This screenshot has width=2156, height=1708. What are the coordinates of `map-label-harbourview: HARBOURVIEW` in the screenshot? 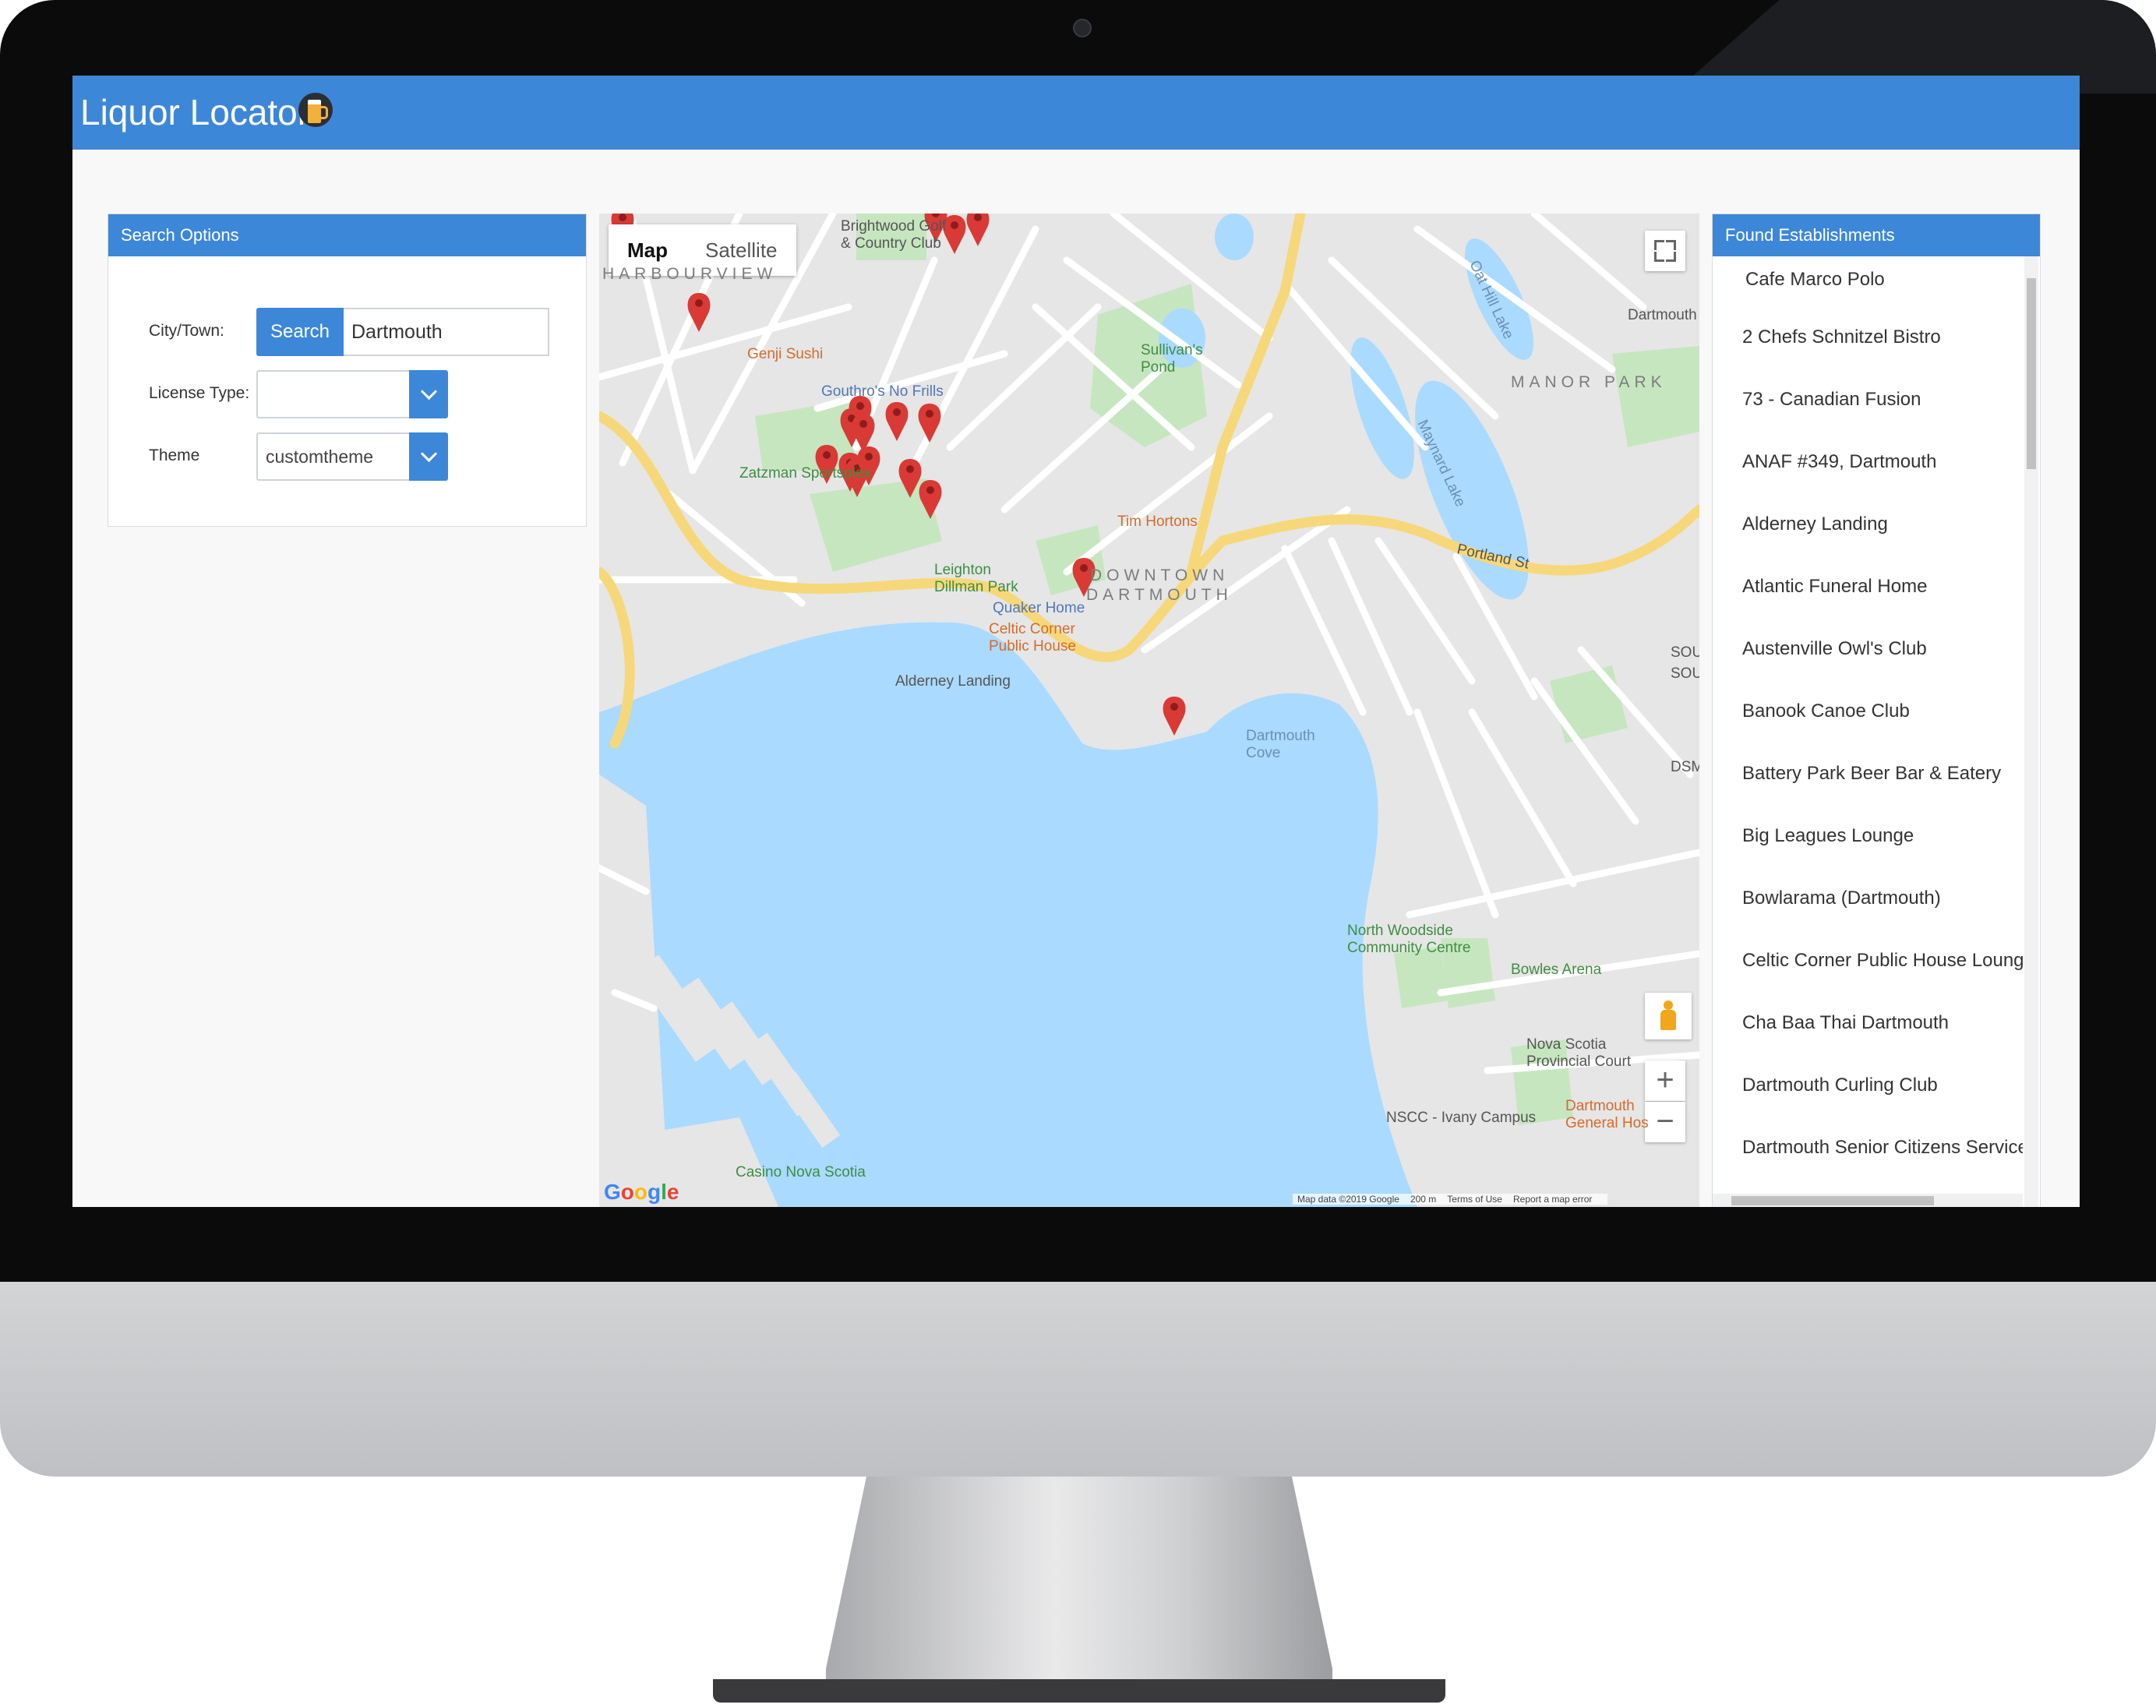 It's located at (690, 274).